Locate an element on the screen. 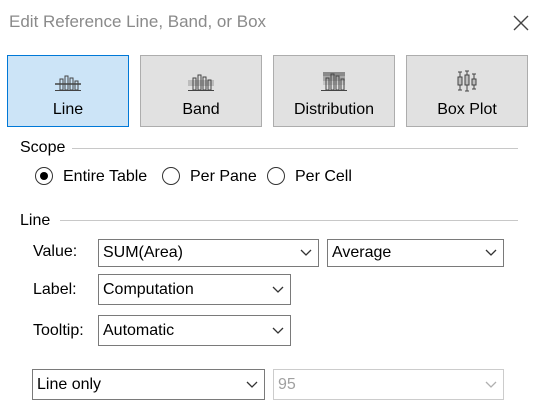 The height and width of the screenshot is (414, 541). type-button-line: Line is located at coordinates (68, 91).